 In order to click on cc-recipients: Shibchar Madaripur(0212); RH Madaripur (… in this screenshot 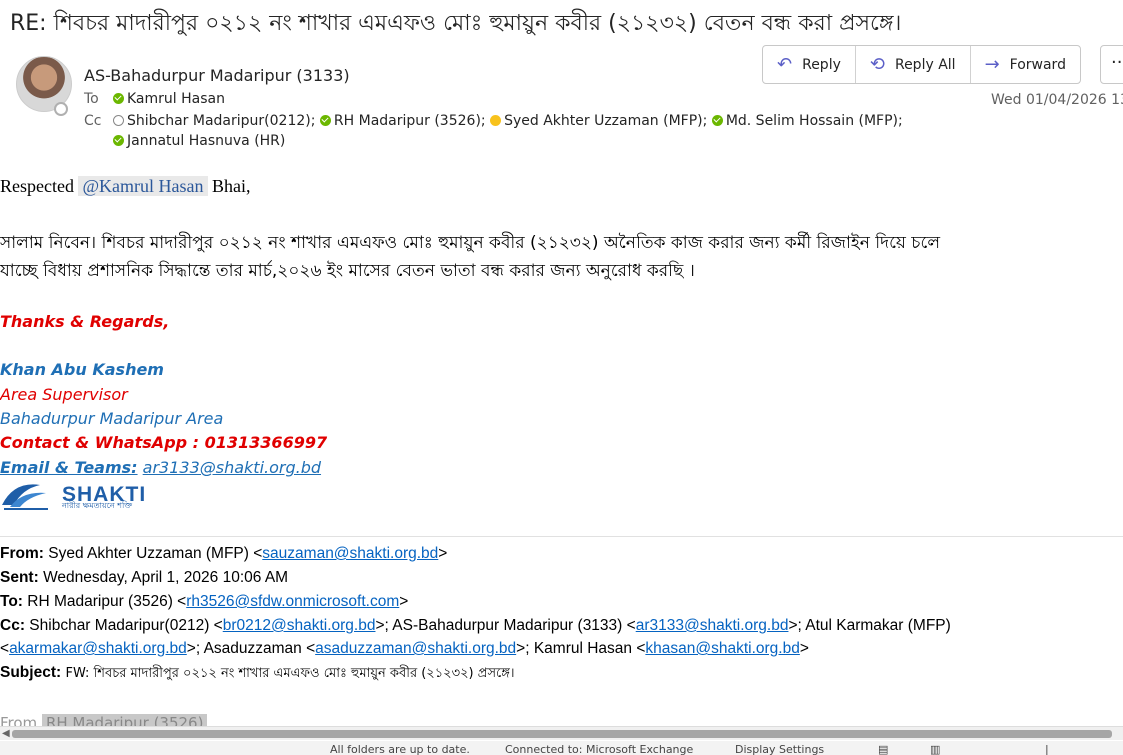, I will do `click(508, 121)`.